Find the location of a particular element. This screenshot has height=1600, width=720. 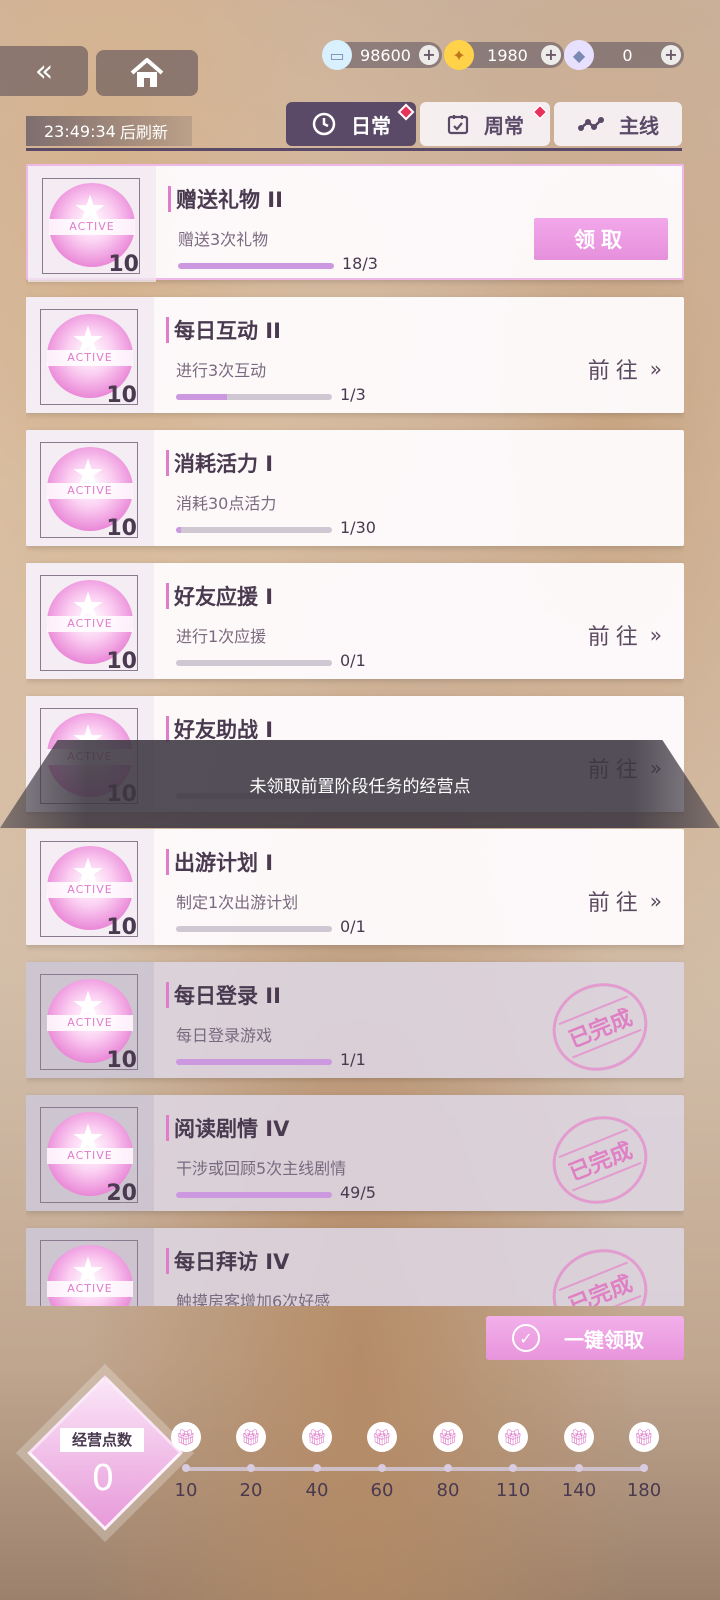

resource-2: ✦ 1980 + is located at coordinates (504, 55).